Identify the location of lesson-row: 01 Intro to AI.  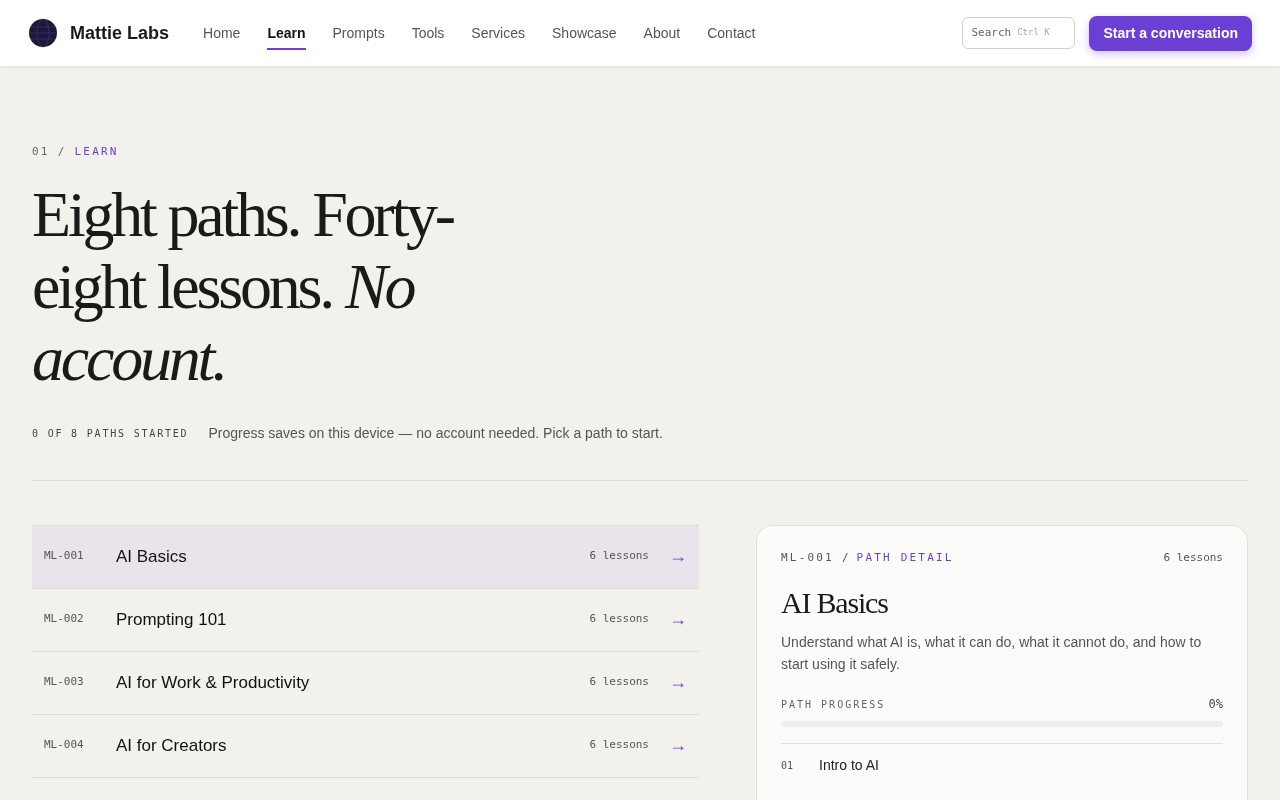
(1002, 764).